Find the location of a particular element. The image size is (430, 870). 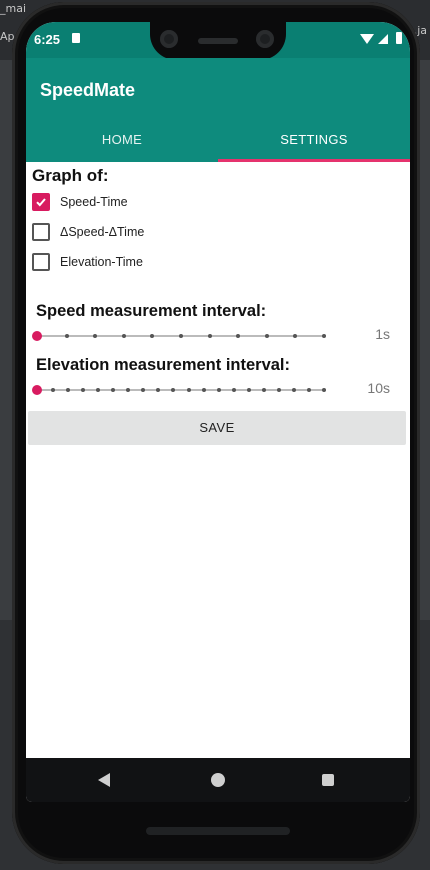

speed-interval-label: Speed measurement interval: is located at coordinates (151, 311).